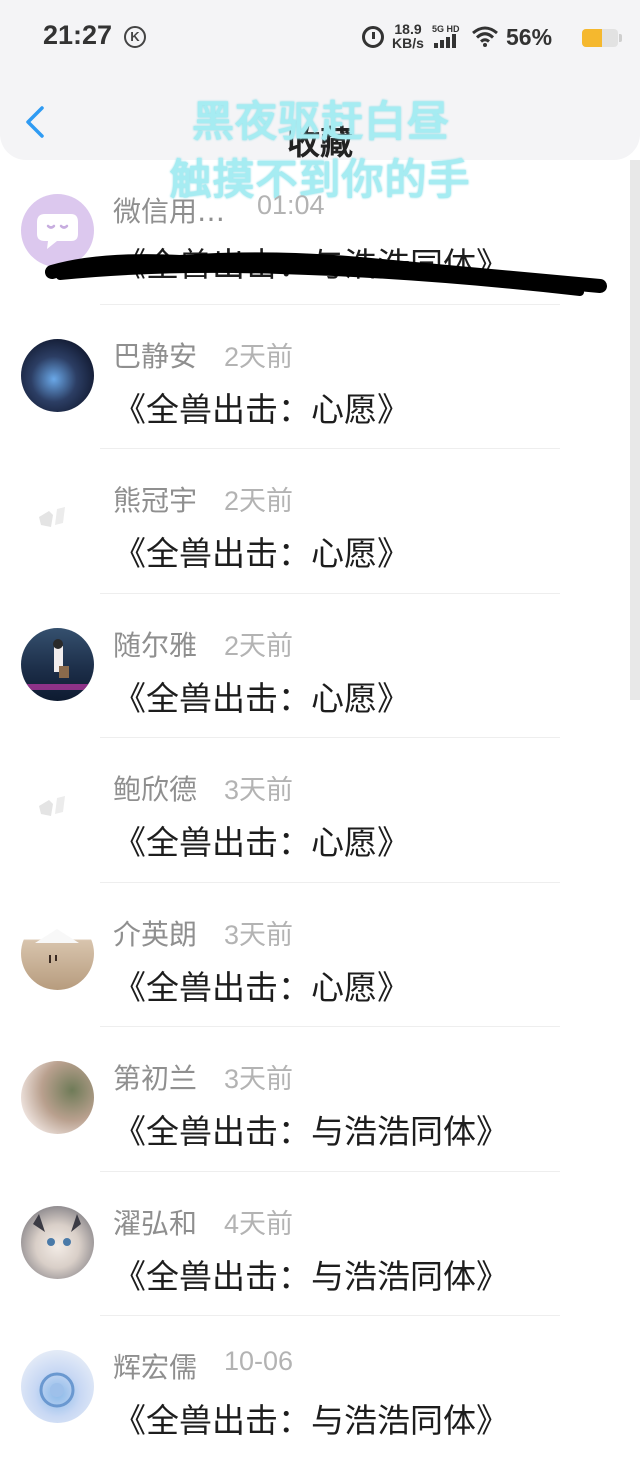  I want to click on item-user-name: 第初兰, so click(155, 1078).